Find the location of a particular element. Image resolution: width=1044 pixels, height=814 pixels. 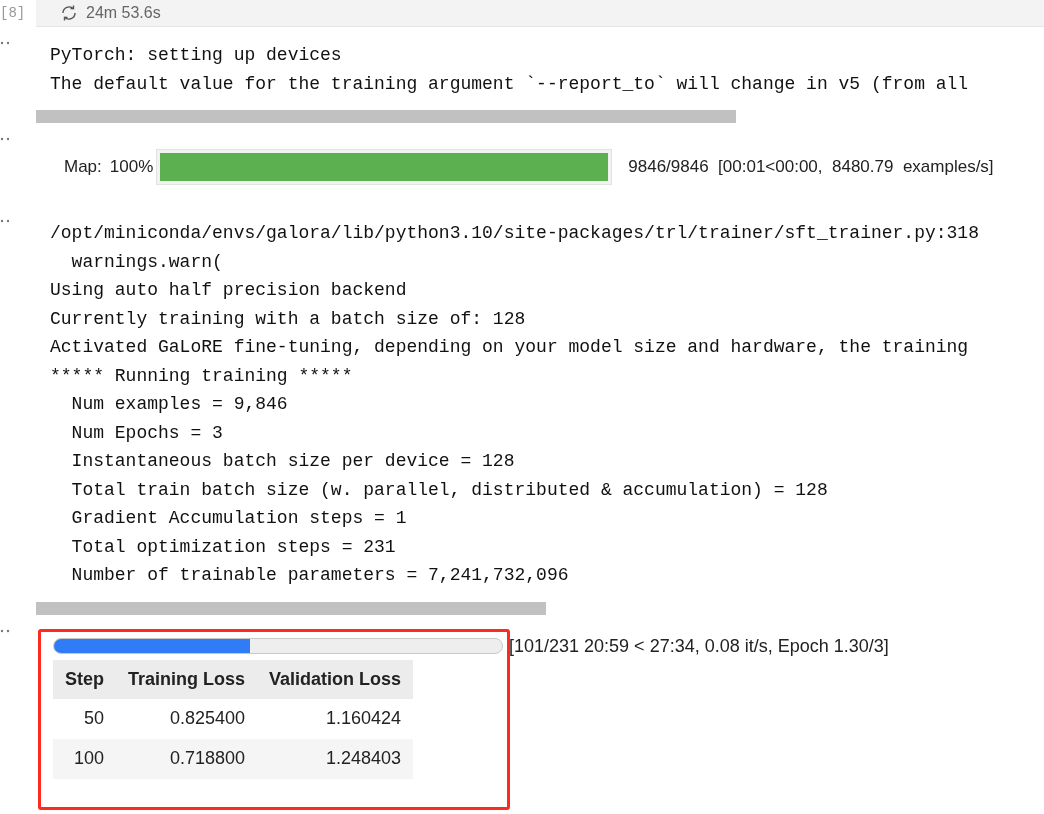

table-cell: 0.825400 is located at coordinates (187, 718).